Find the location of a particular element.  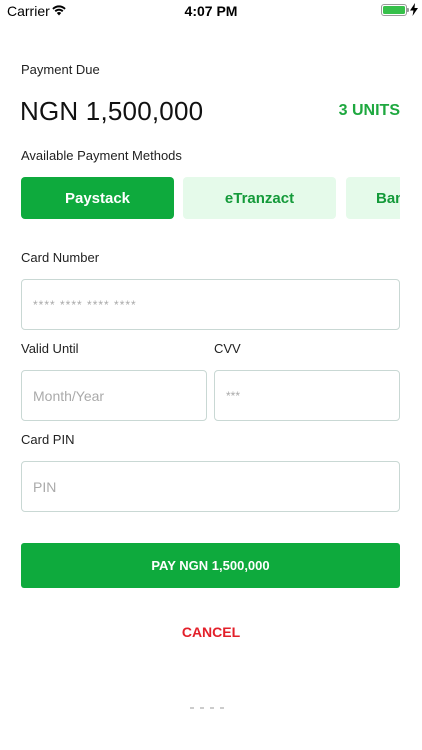

card-number-placeholder: **** **** **** **** is located at coordinates (85, 304).